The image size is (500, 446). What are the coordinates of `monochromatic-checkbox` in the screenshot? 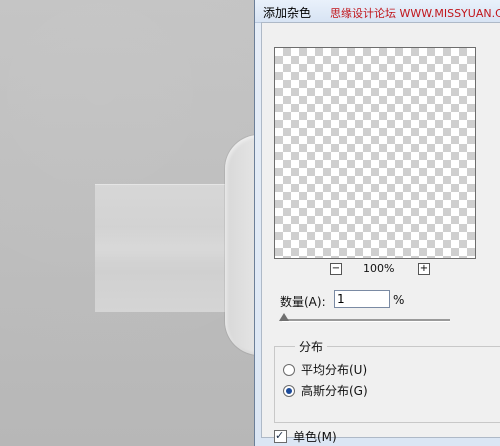 It's located at (280, 436).